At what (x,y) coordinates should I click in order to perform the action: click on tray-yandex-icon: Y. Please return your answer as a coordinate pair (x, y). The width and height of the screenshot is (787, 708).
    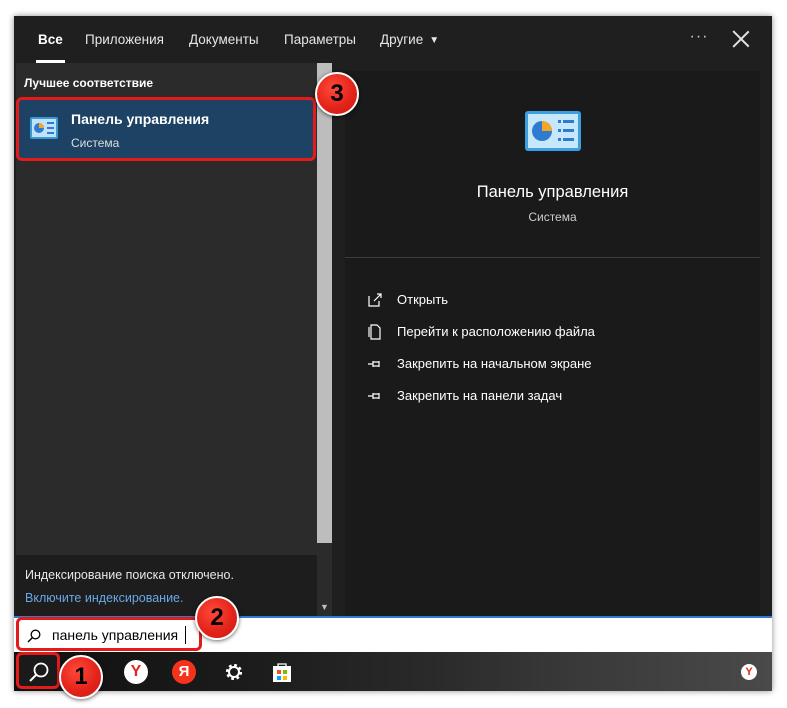
    Looking at the image, I should click on (749, 672).